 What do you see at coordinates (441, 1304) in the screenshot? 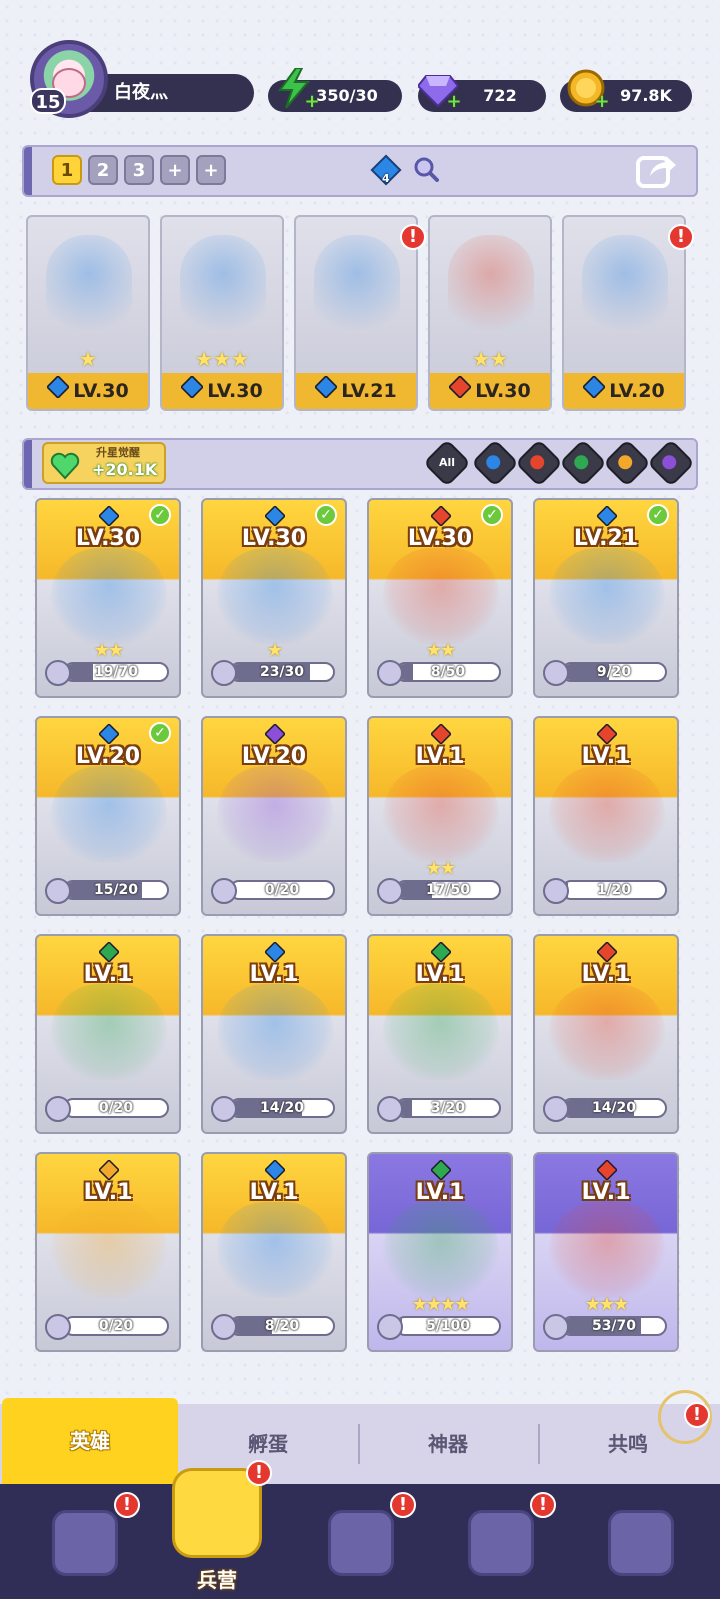
I see `hero-stars: ★★★★` at bounding box center [441, 1304].